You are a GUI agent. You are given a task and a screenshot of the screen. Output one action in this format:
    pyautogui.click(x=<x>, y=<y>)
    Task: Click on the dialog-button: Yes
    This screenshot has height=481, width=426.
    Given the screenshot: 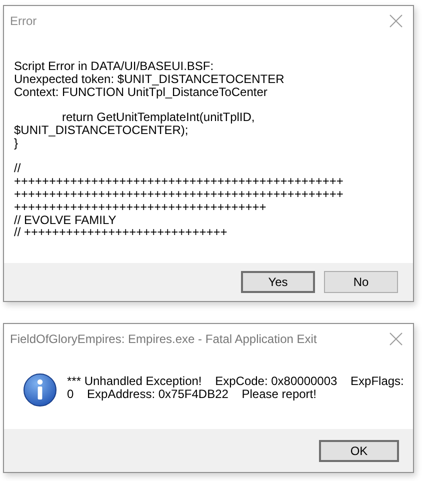 What is the action you would take?
    pyautogui.click(x=278, y=282)
    